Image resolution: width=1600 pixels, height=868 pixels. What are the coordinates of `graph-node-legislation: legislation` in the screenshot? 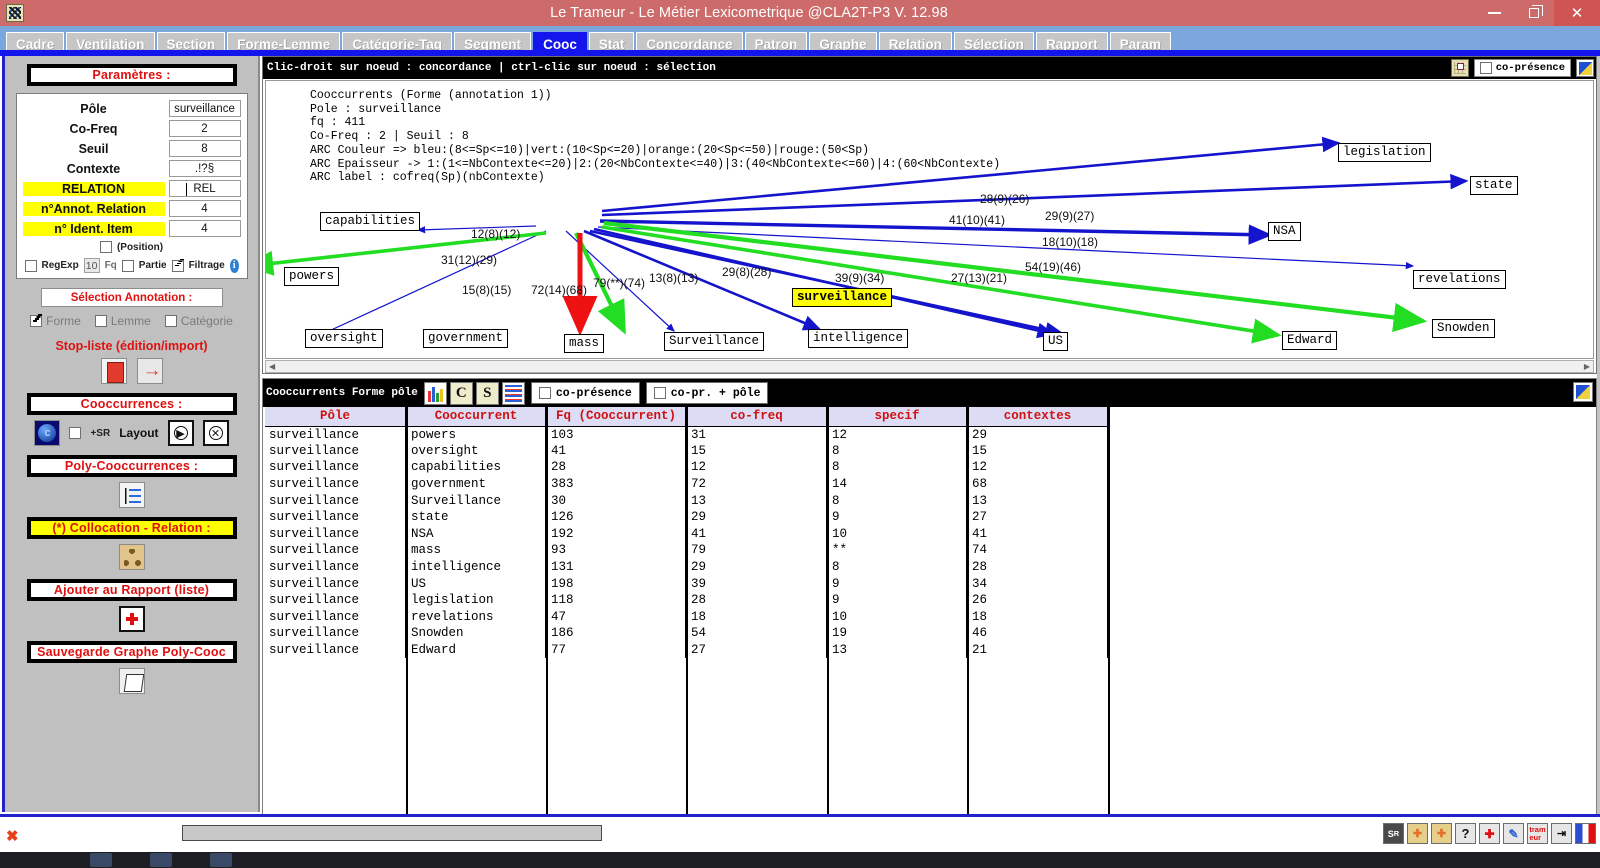 It's located at (1384, 152).